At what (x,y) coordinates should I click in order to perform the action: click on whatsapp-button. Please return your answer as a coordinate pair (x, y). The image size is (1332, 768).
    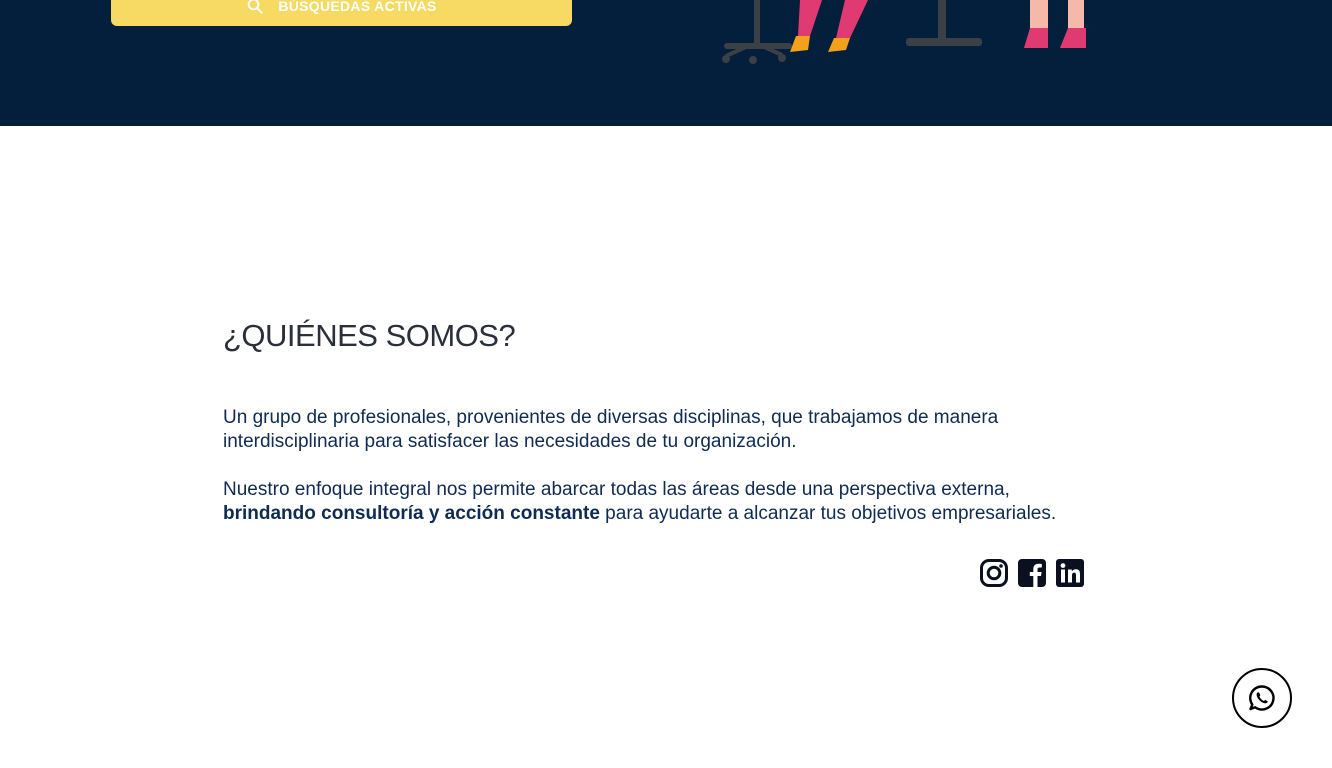
    Looking at the image, I should click on (1262, 698).